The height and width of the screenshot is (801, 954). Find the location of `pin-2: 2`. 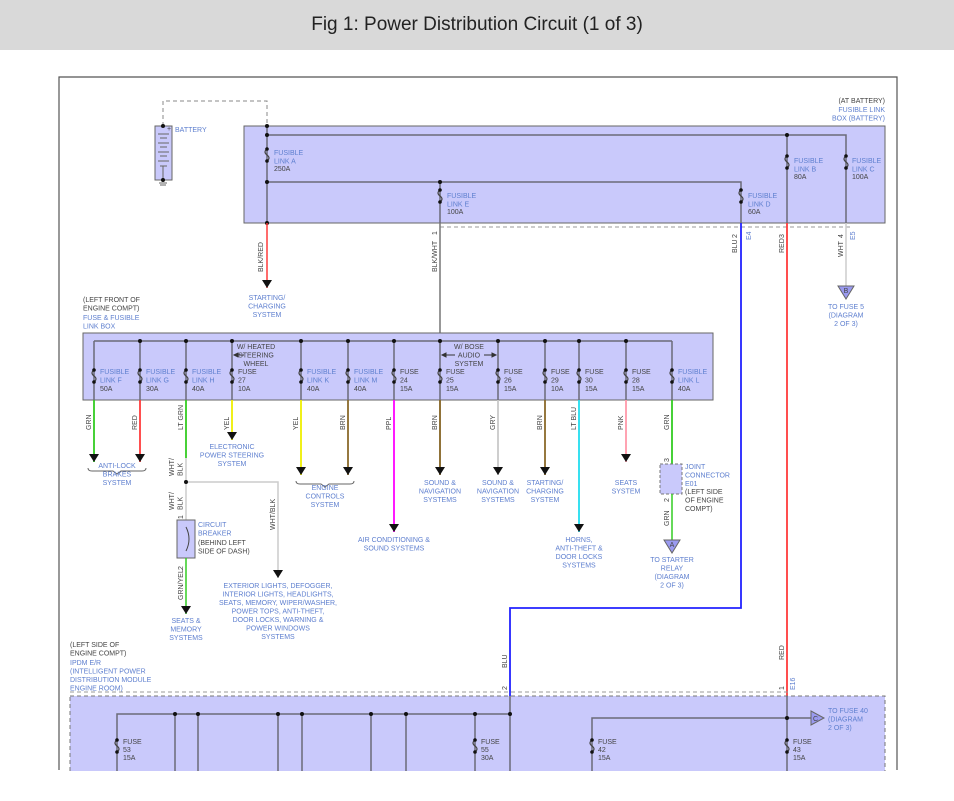

pin-2: 2 is located at coordinates (735, 236).